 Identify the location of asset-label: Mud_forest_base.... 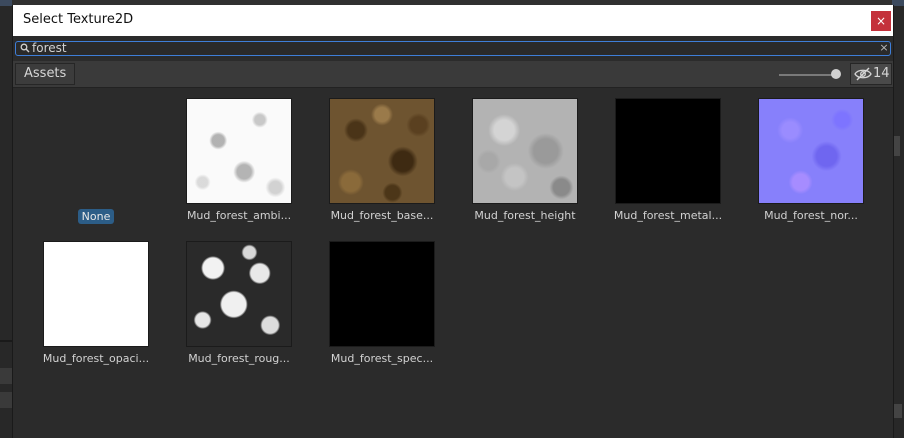
(382, 215).